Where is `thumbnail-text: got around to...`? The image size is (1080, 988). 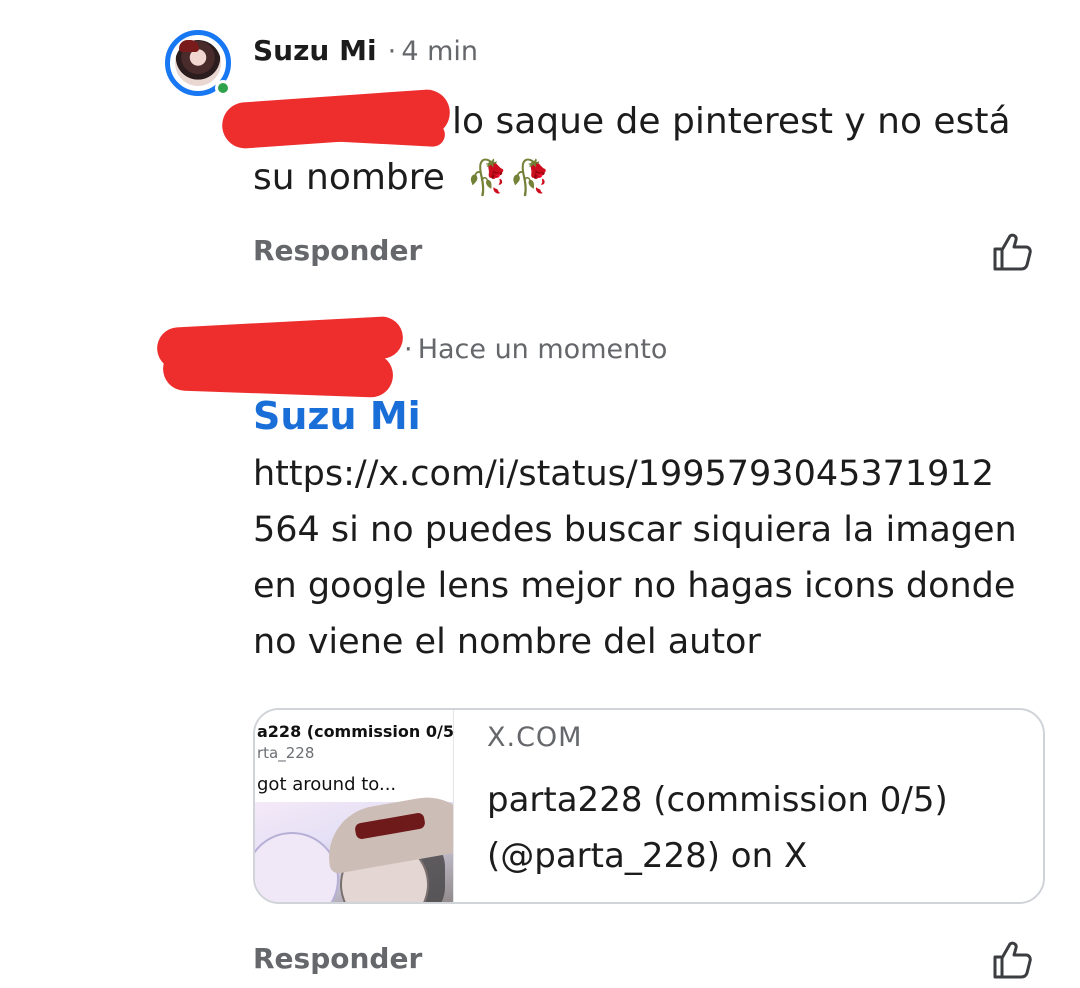
thumbnail-text: got around to... is located at coordinates (327, 784).